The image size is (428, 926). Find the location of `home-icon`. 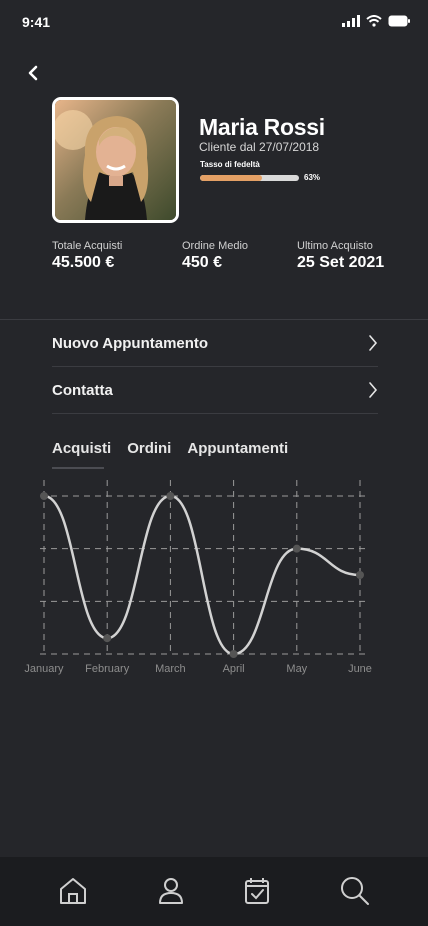

home-icon is located at coordinates (73, 891).